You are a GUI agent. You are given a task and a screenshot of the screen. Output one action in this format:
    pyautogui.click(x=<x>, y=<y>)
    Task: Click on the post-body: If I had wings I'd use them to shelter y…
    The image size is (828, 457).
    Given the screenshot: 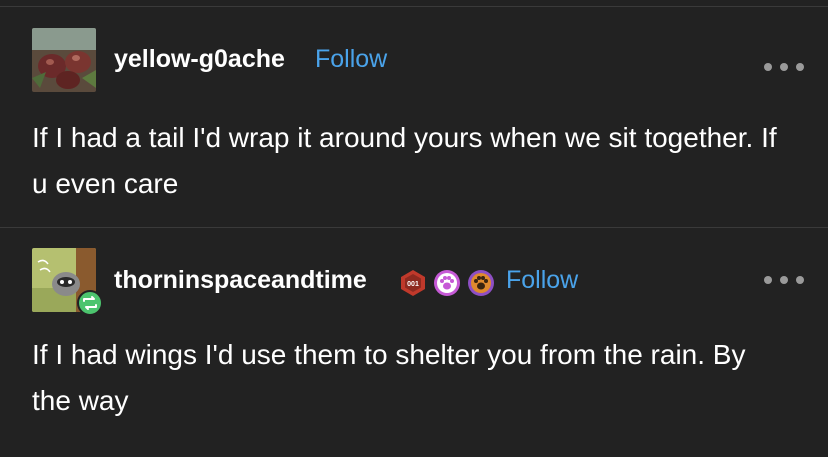 What is the action you would take?
    pyautogui.click(x=389, y=377)
    